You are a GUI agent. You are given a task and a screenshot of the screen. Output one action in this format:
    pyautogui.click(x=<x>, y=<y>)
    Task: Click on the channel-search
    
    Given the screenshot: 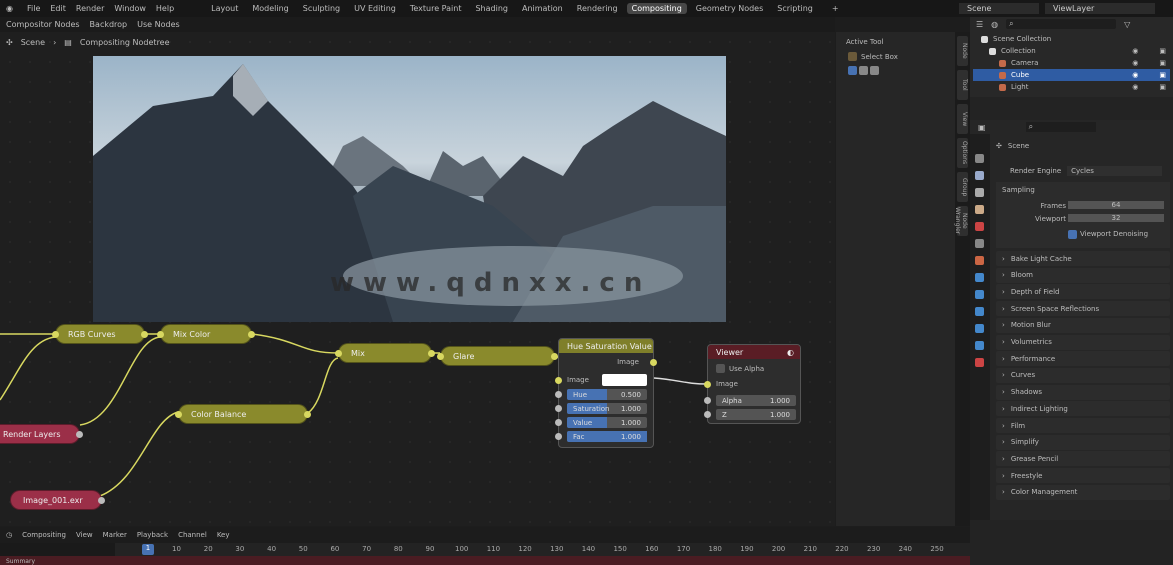 What is the action you would take?
    pyautogui.click(x=57, y=549)
    